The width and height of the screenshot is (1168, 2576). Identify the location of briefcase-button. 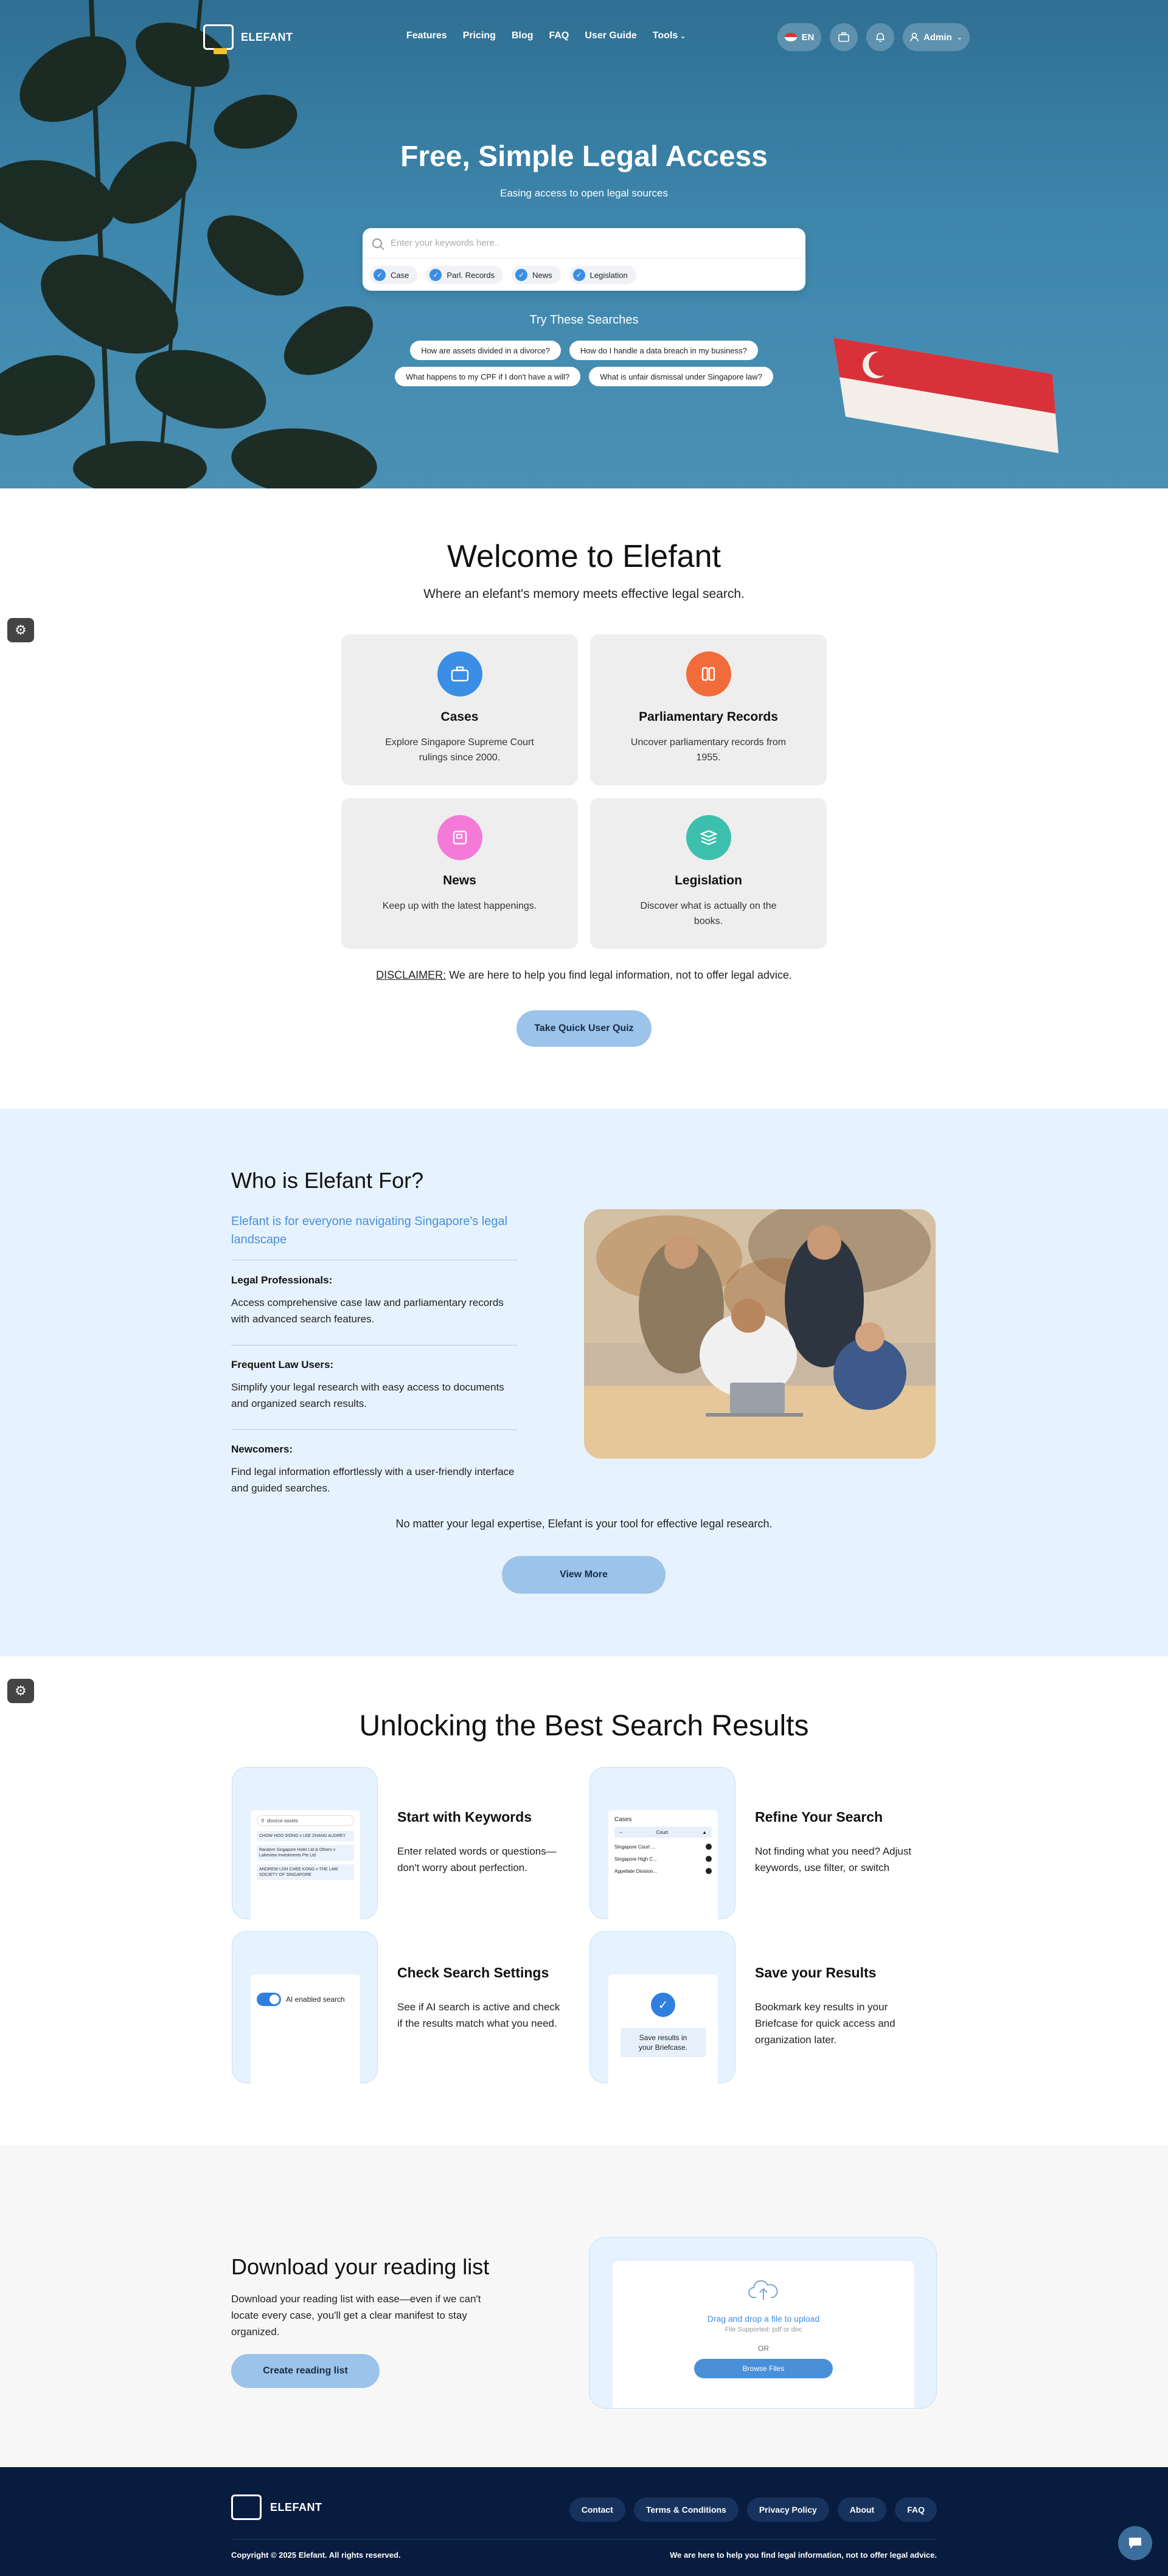
(844, 37).